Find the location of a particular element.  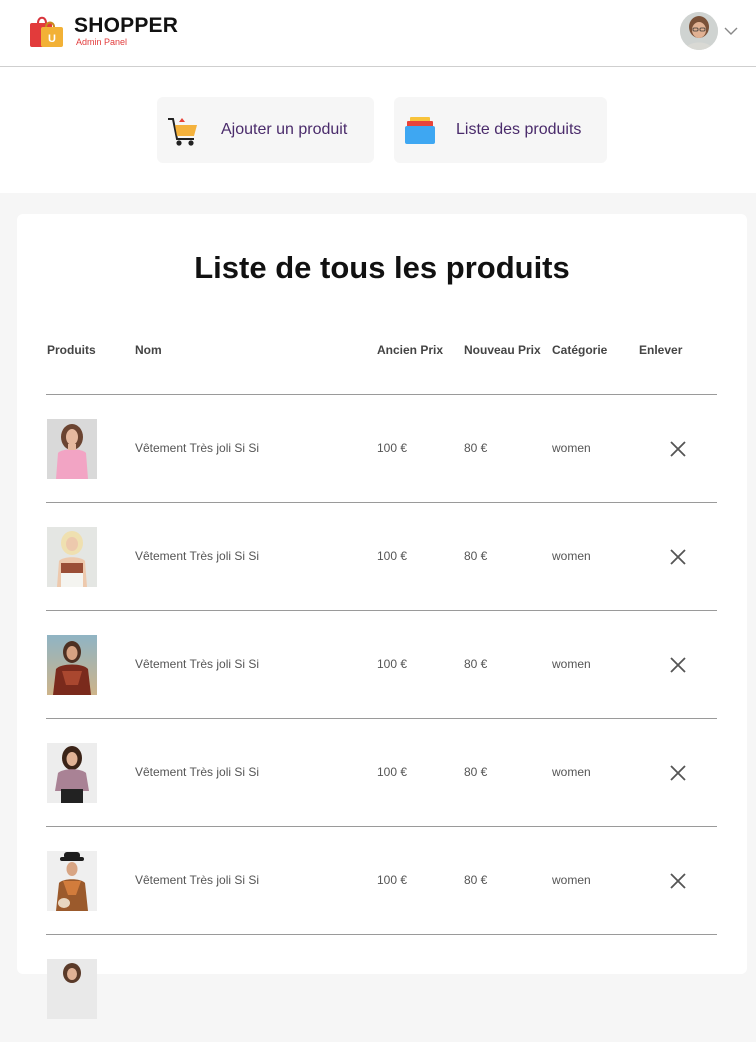

column-header-category: Catégorie is located at coordinates (580, 350).